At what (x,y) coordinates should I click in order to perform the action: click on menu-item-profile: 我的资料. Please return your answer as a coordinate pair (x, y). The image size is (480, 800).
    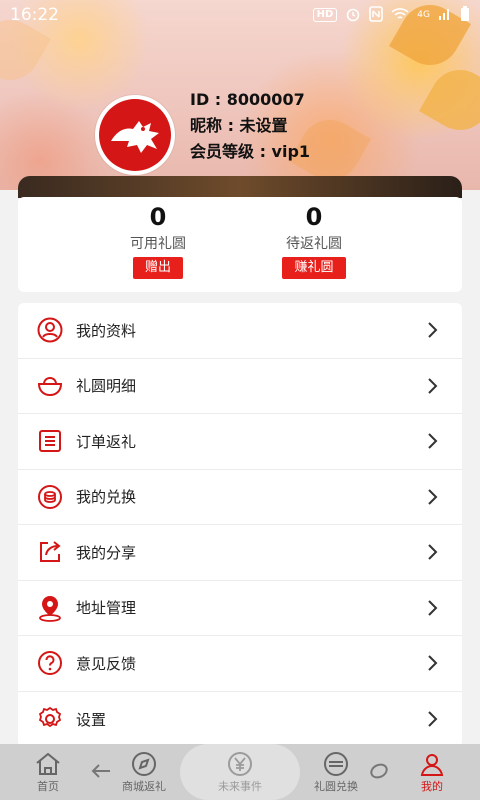
    Looking at the image, I should click on (240, 331).